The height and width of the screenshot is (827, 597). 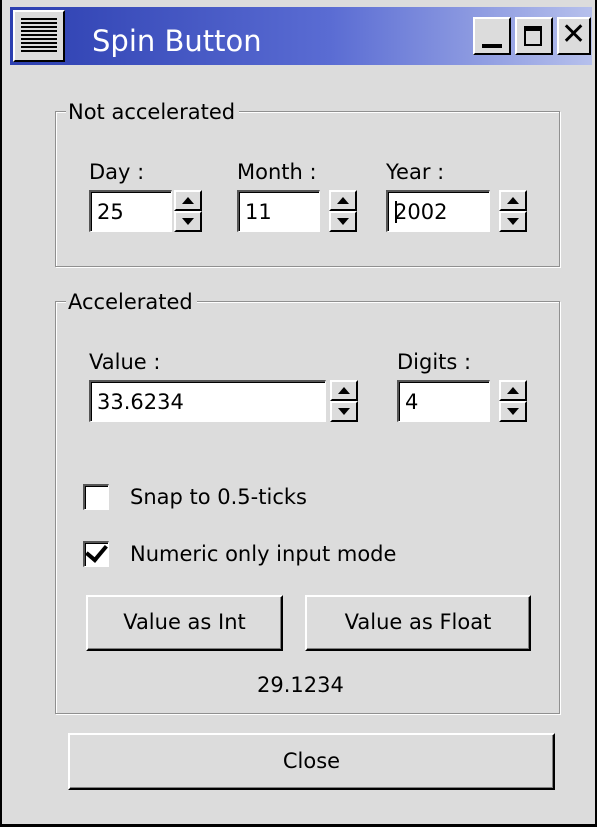 I want to click on window-title: Spin Button, so click(x=177, y=41).